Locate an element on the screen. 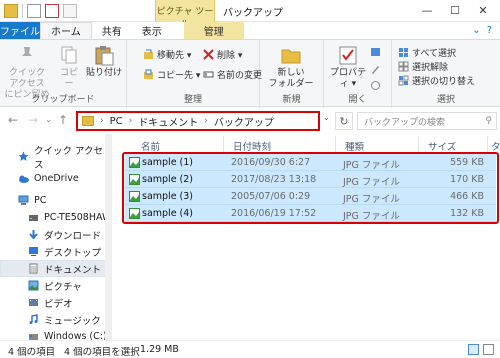 This screenshot has height=358, width=500. breadcrumb-backup: バックアップ is located at coordinates (244, 121).